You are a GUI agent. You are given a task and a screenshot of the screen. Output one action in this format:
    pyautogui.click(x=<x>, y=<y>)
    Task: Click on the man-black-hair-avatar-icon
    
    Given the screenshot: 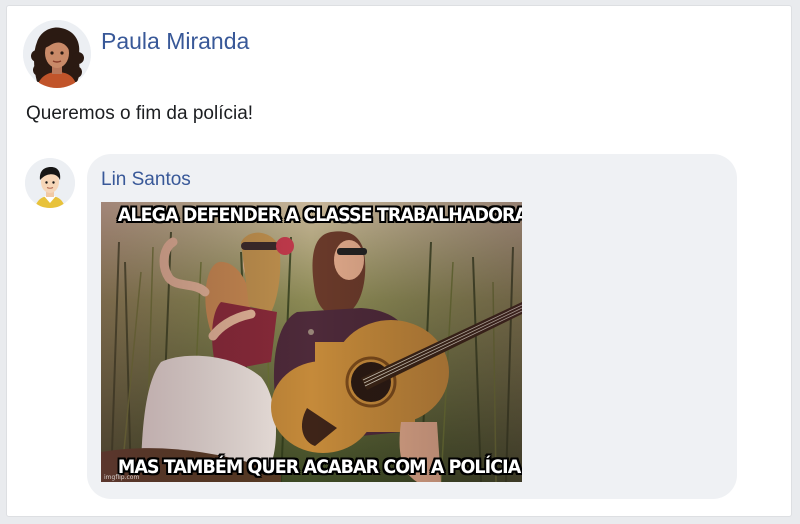 What is the action you would take?
    pyautogui.click(x=50, y=183)
    